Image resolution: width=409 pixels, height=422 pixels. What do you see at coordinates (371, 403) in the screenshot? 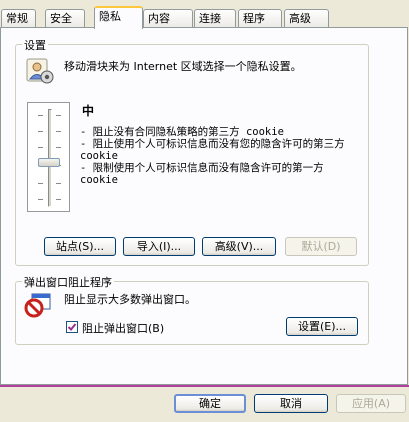
I see `apply-button: 应用(A)` at bounding box center [371, 403].